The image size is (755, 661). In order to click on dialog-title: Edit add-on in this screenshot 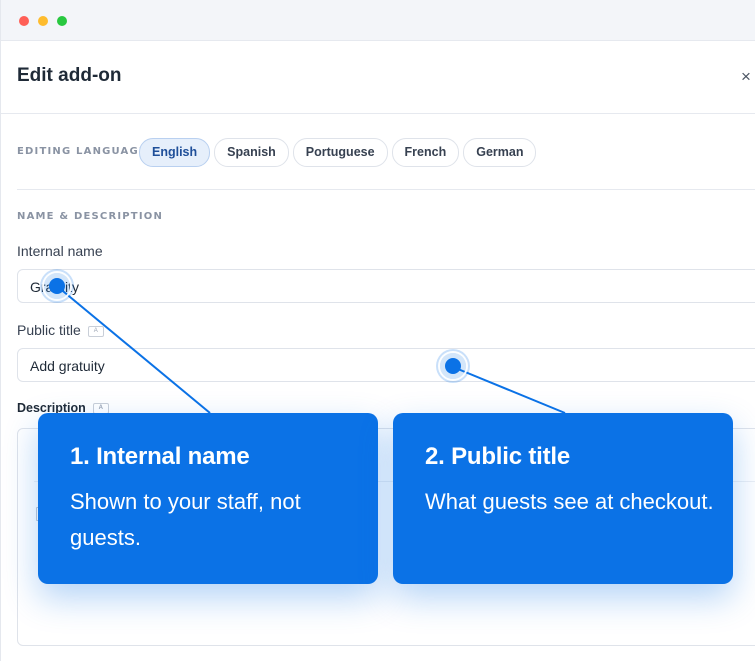, I will do `click(69, 75)`.